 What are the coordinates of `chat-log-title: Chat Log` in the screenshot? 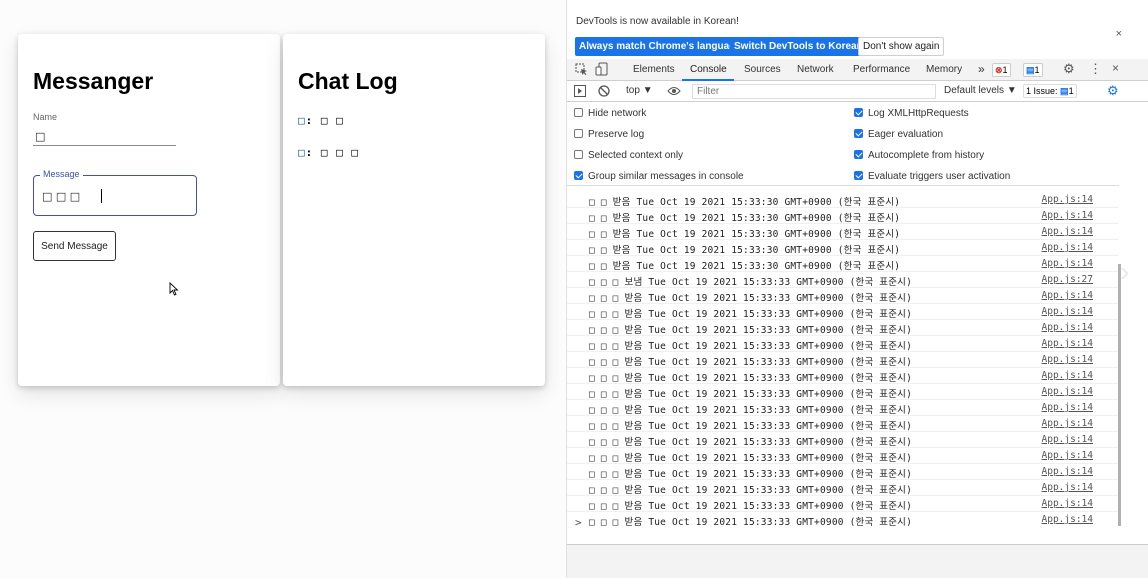 It's located at (348, 81).